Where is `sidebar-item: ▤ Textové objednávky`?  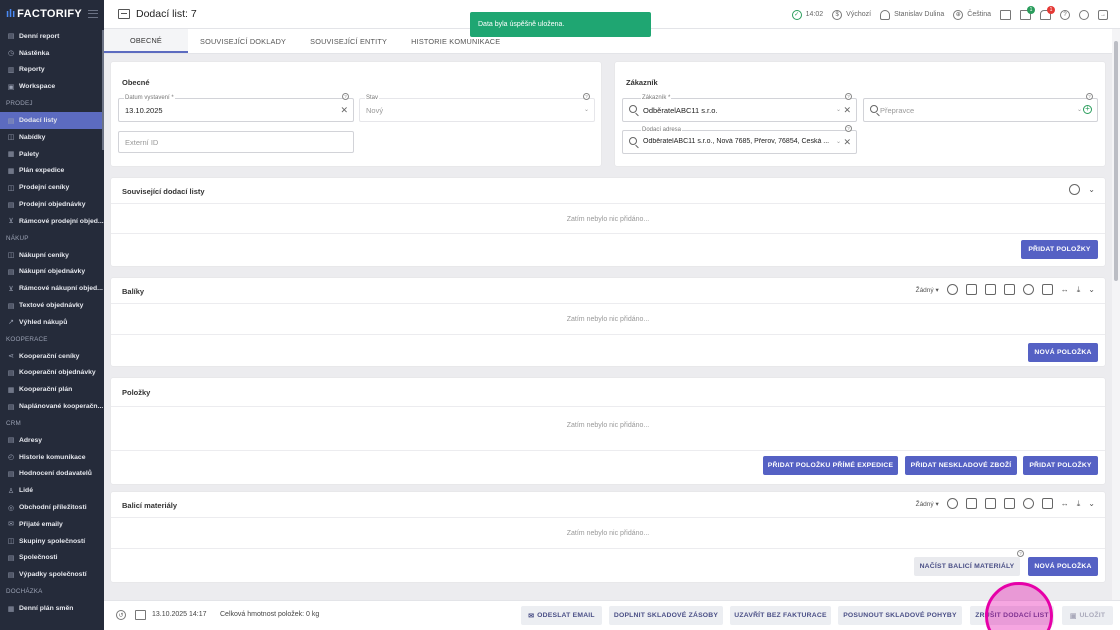 sidebar-item: ▤ Textové objednávky is located at coordinates (52, 305).